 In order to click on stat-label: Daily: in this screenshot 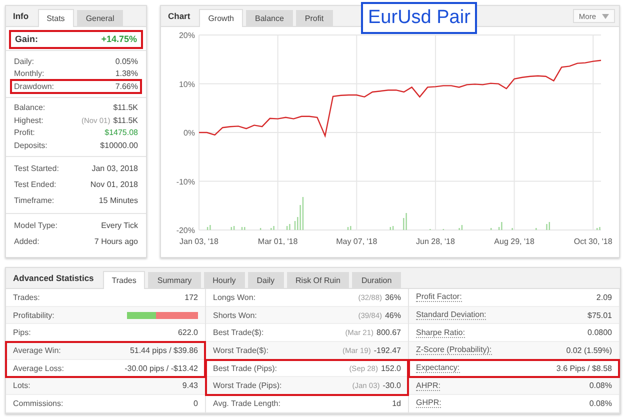, I will do `click(24, 61)`.